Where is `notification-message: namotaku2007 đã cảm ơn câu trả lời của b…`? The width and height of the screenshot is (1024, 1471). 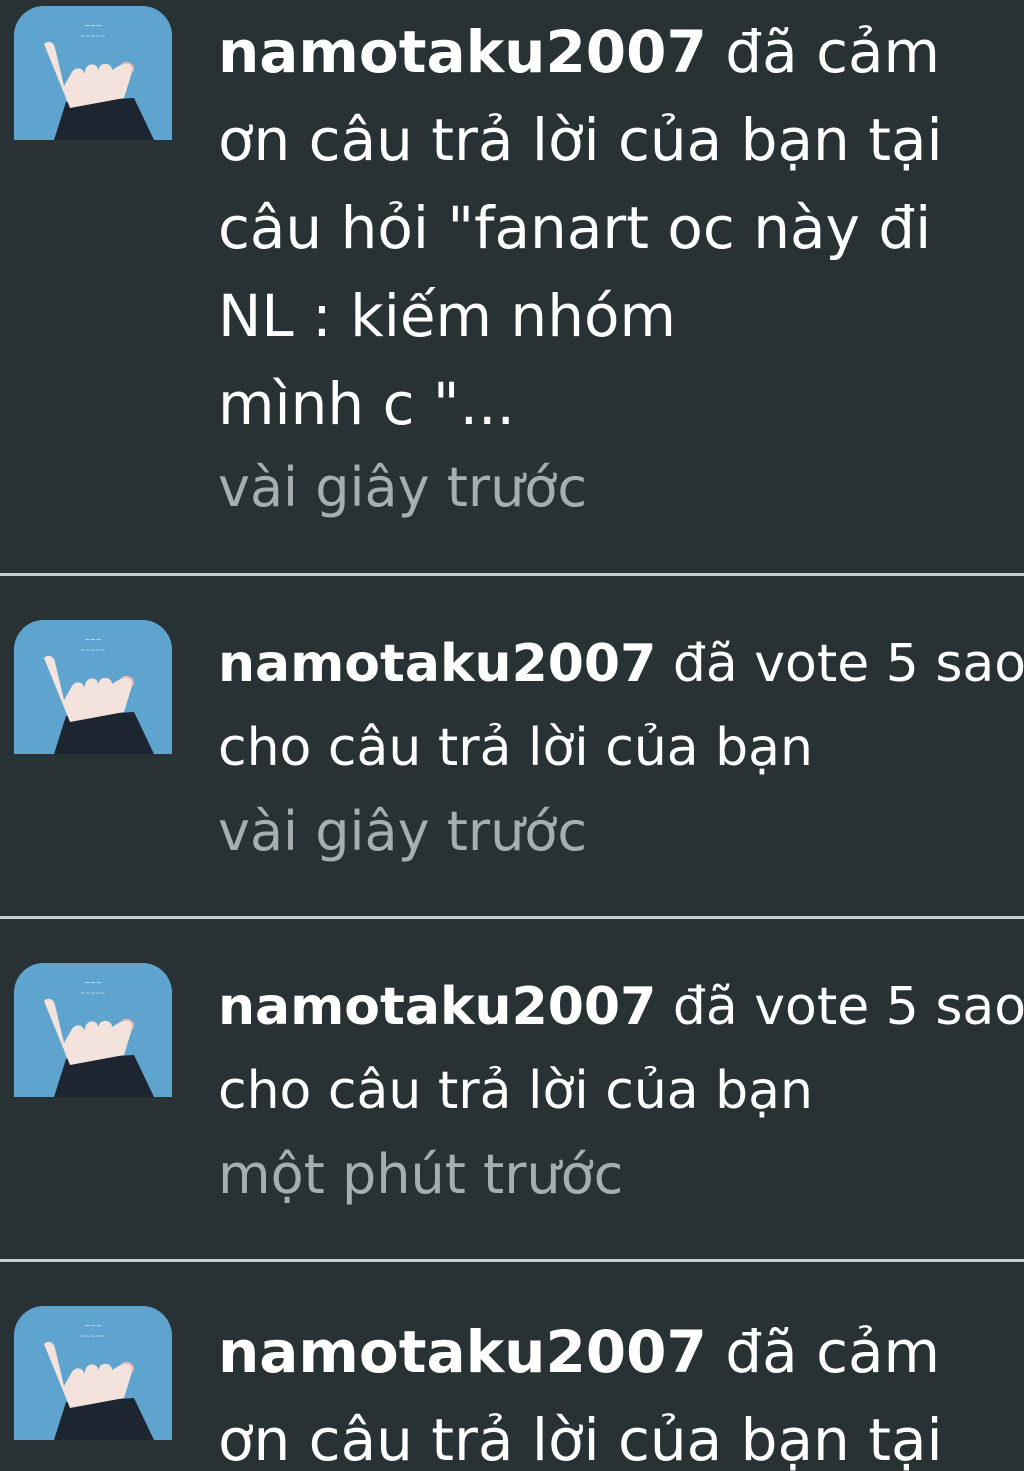
notification-message: namotaku2007 đã cảm ơn câu trả lời của b… is located at coordinates (618, 1389).